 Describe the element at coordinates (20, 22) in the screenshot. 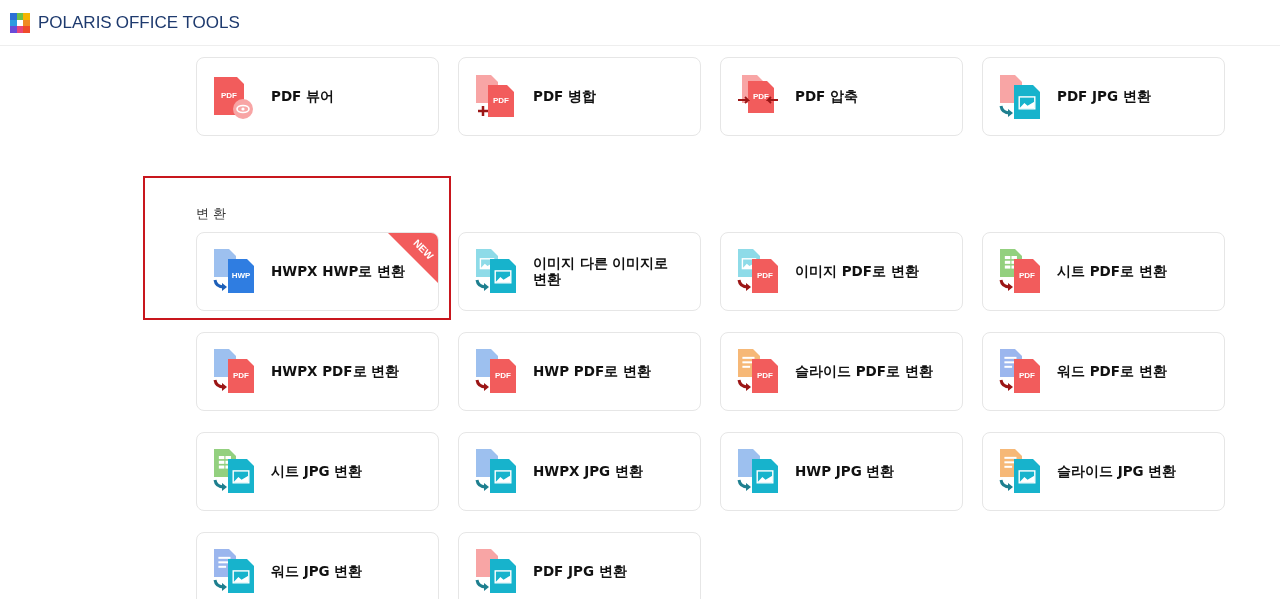

I see `logo-icon` at that location.